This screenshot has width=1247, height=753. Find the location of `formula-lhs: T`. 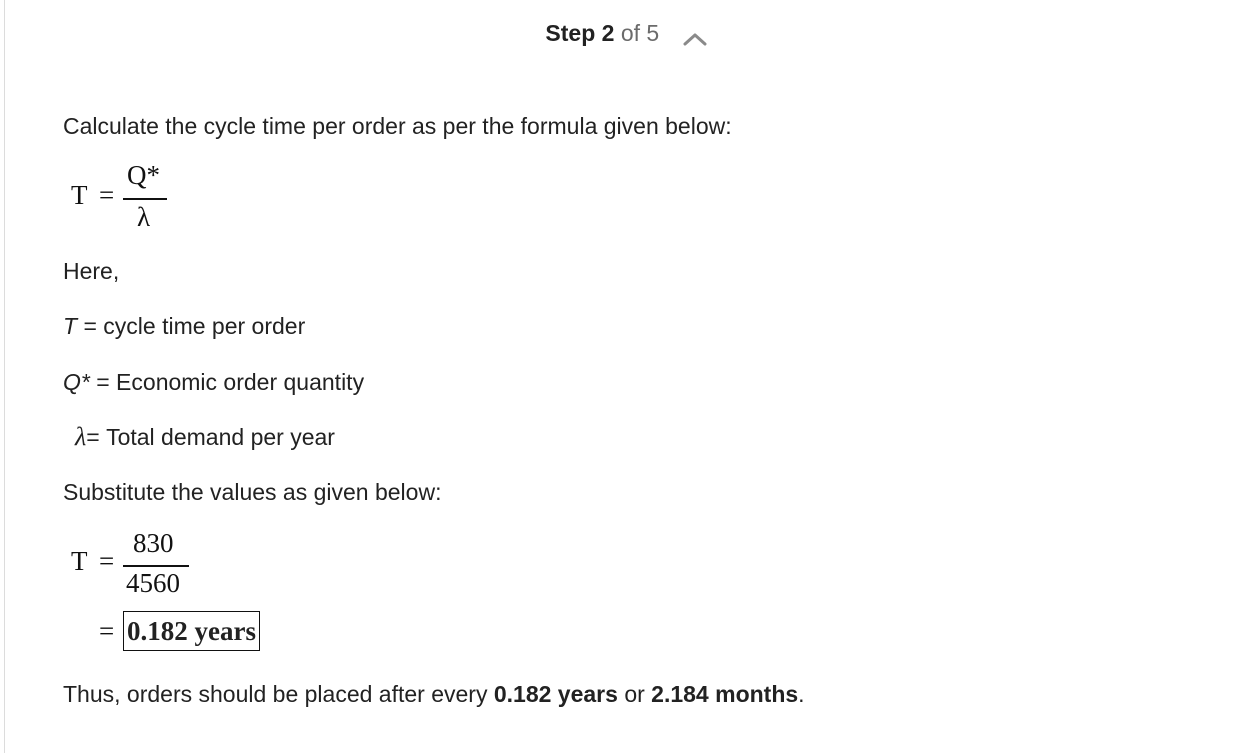

formula-lhs: T is located at coordinates (79, 195).